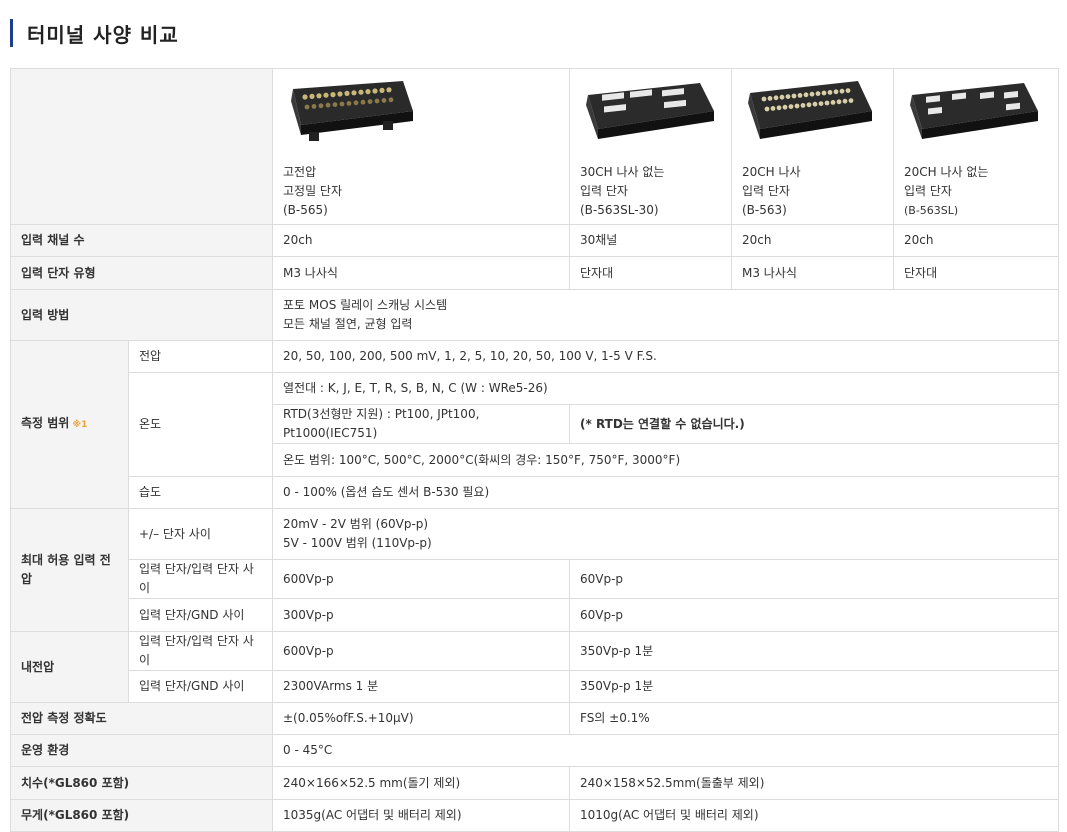 This screenshot has height=832, width=1067. What do you see at coordinates (421, 651) in the screenshot?
I see `value-withstand-io-1: 600Vp-p` at bounding box center [421, 651].